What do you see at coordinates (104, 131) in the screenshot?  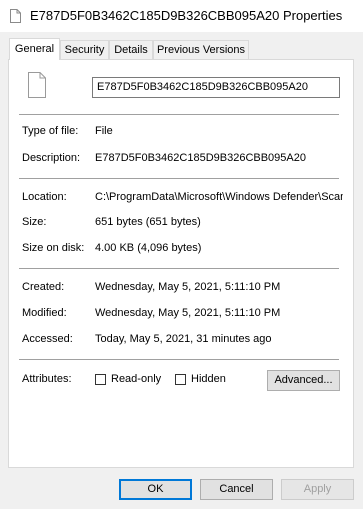 I see `type-value: File` at bounding box center [104, 131].